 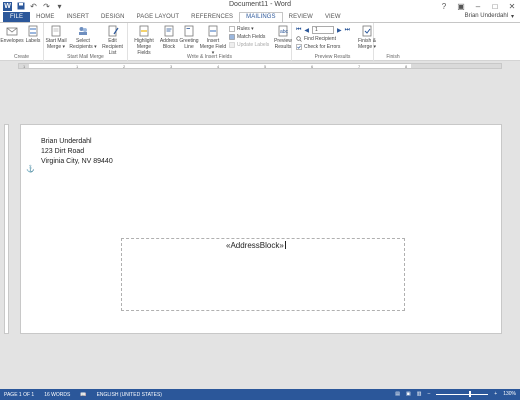 What do you see at coordinates (312, 66) in the screenshot?
I see `ruler-tick: 6` at bounding box center [312, 66].